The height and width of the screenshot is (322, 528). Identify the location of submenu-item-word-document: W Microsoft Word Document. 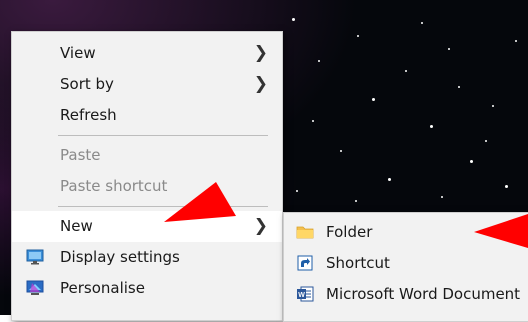
(406, 294).